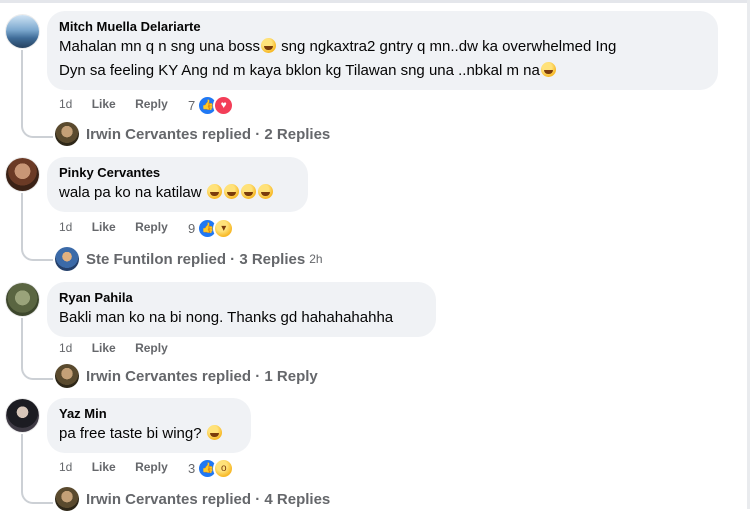 The width and height of the screenshot is (750, 511). Describe the element at coordinates (196, 259) in the screenshot. I see `replies-summary: Ste Funtilon replied · 3 Replies` at that location.